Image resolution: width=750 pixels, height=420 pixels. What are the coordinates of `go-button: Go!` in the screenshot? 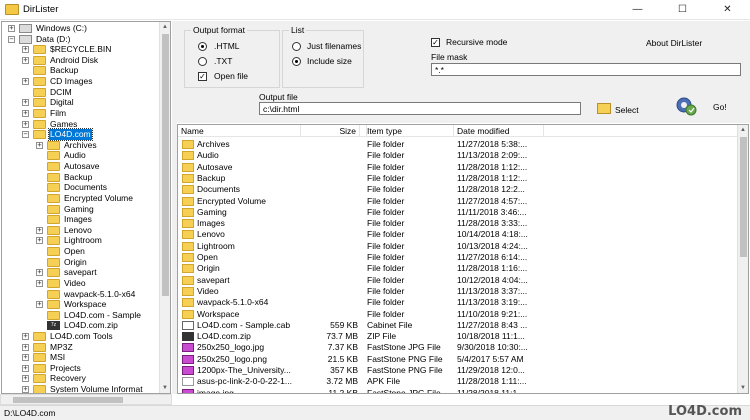 It's located at (720, 107).